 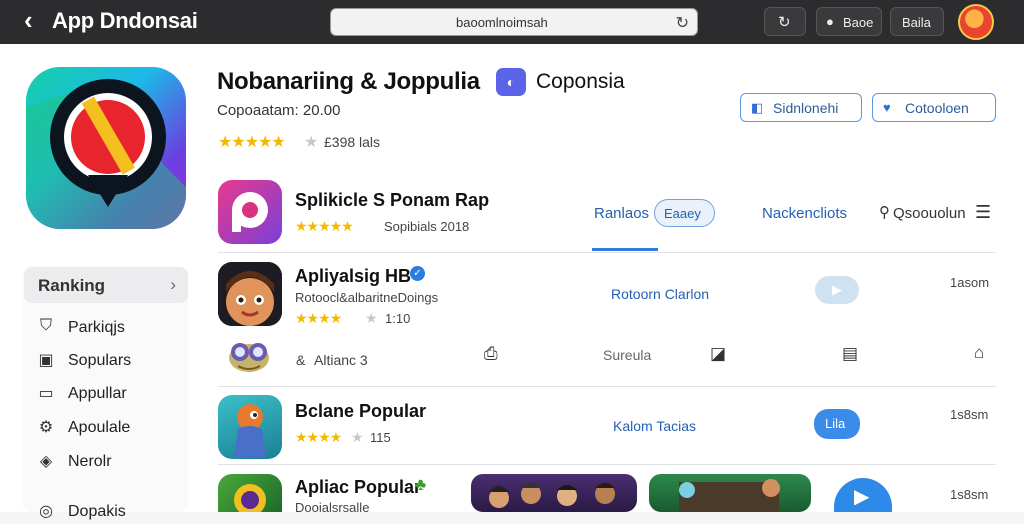 I want to click on sidebar-item-nerolr: ◈ Nerolr, so click(x=111, y=462).